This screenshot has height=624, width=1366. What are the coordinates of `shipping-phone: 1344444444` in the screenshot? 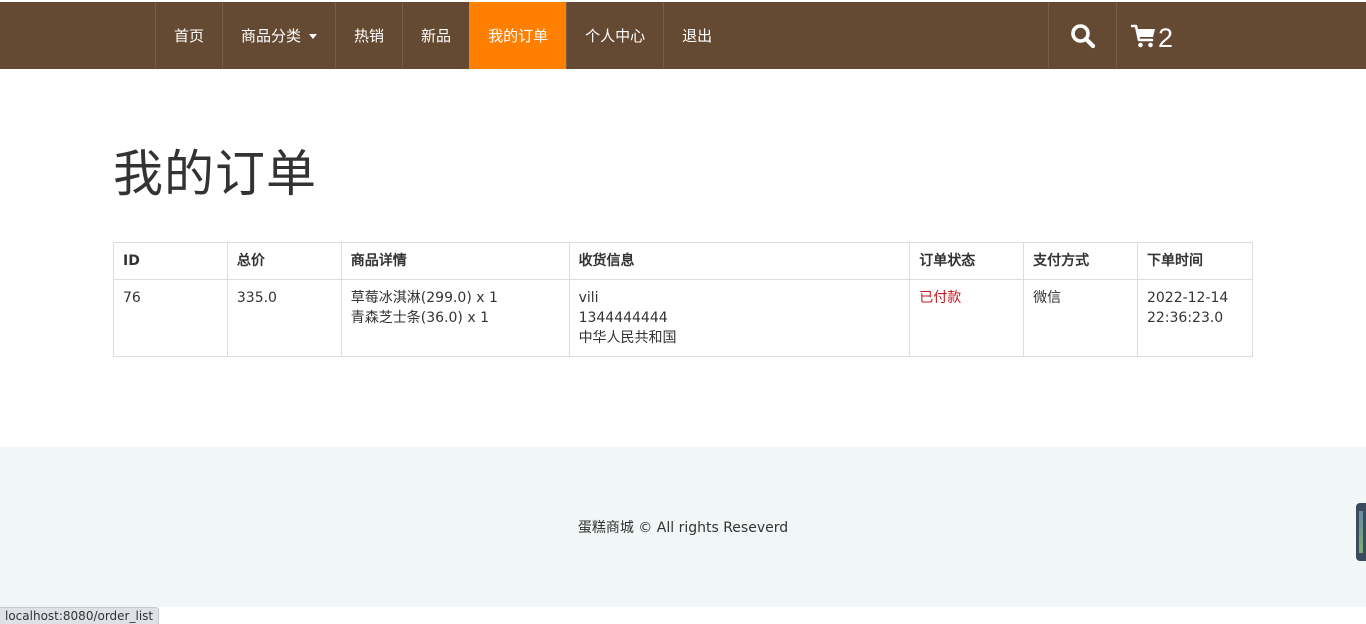 It's located at (623, 318).